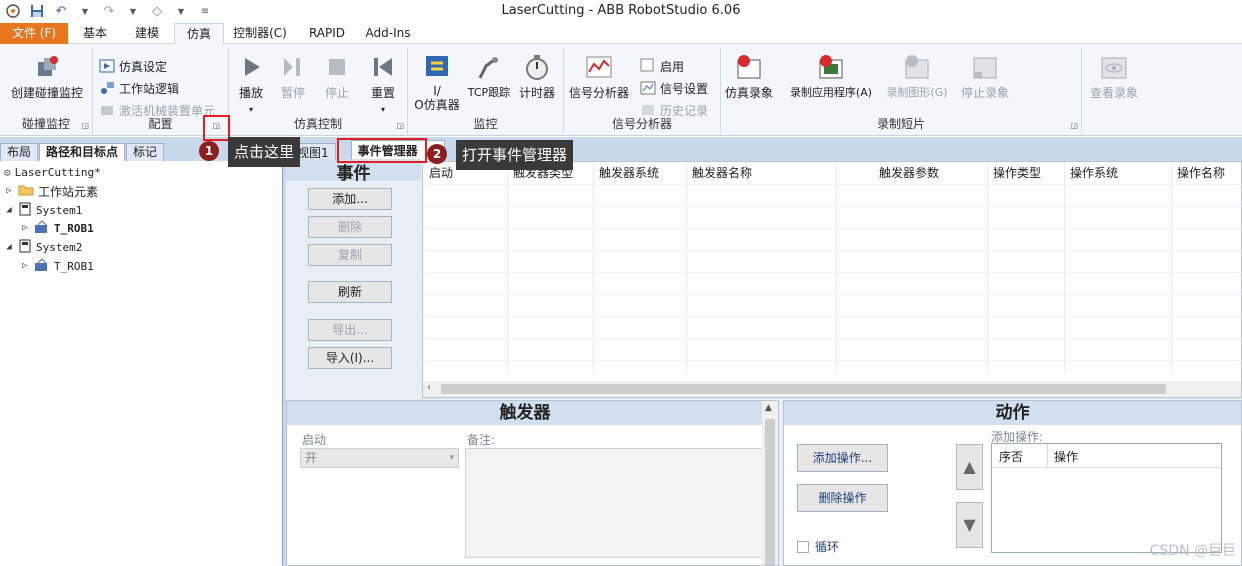  Describe the element at coordinates (26, 191) in the screenshot. I see `folder-icon` at that location.